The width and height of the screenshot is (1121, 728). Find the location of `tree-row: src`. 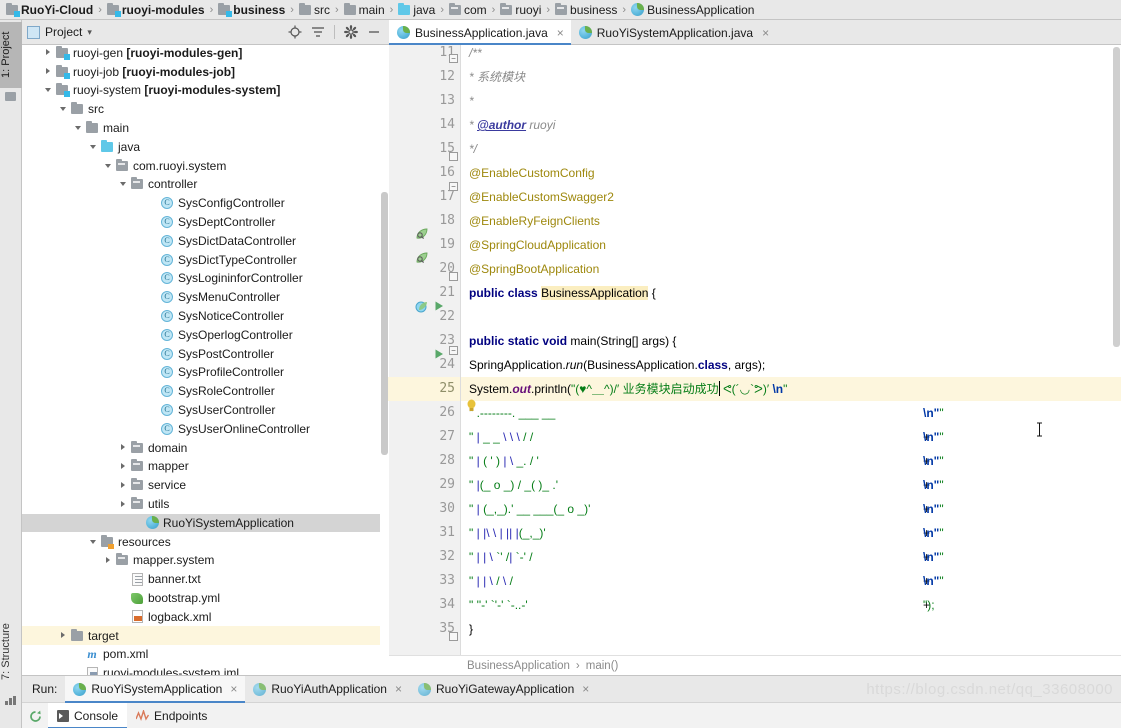

tree-row: src is located at coordinates (201, 109).